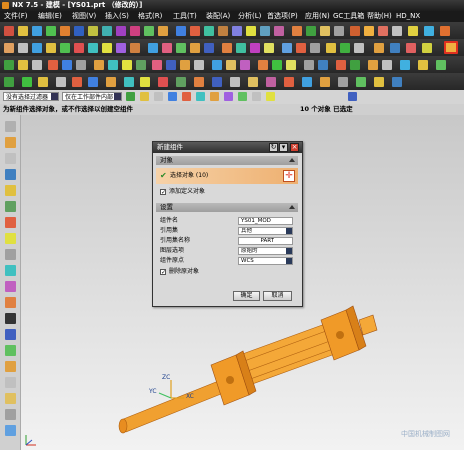 The image size is (464, 450). I want to click on snap-on-curve-icon, so click(256, 96).